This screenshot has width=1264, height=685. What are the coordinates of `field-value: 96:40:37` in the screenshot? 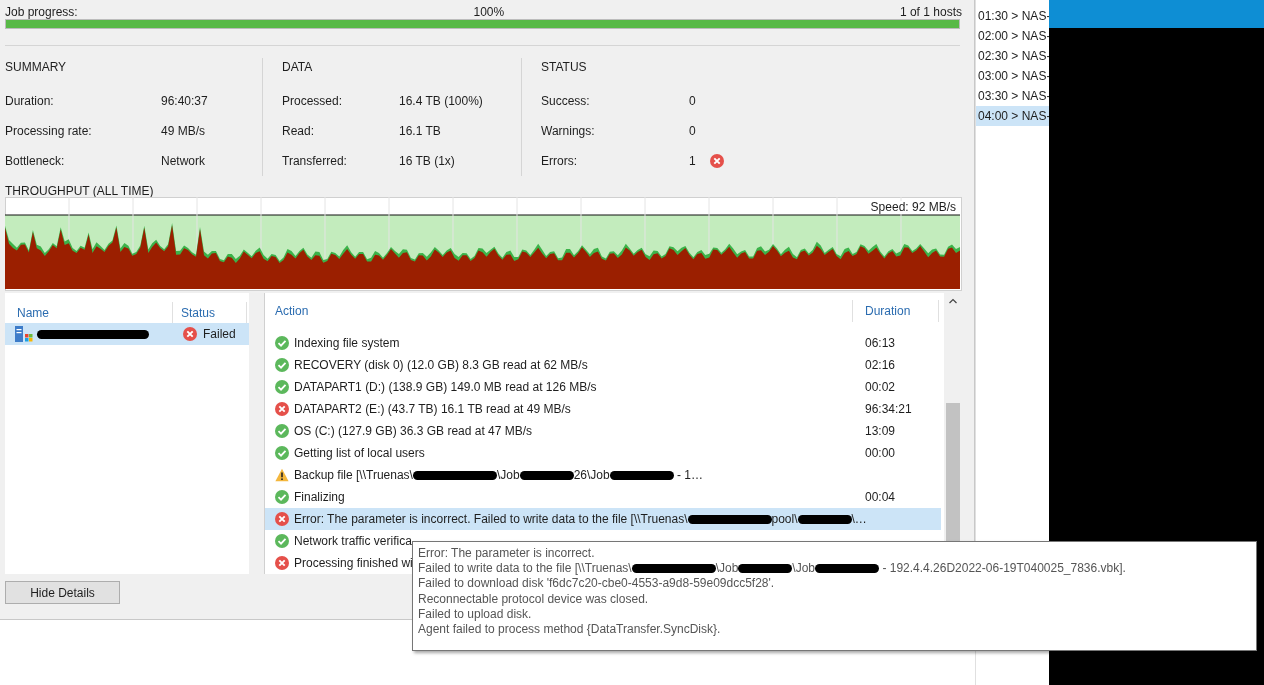 It's located at (184, 101).